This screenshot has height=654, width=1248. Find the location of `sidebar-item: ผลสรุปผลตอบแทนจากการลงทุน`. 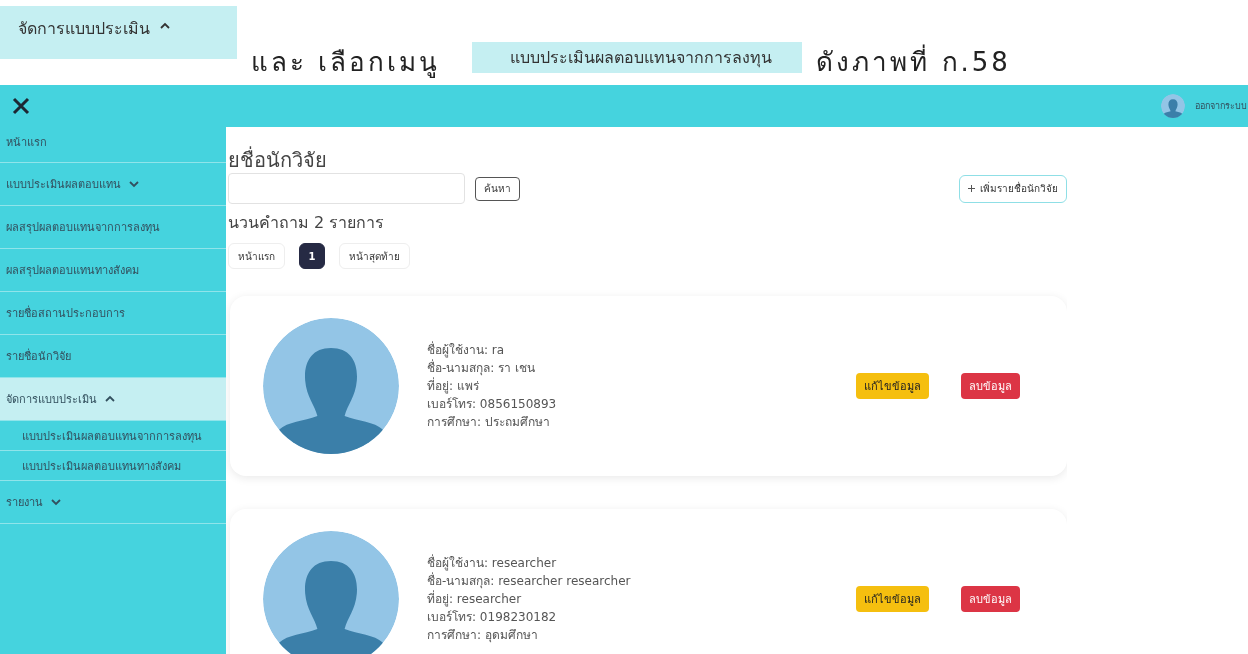

sidebar-item: ผลสรุปผลตอบแทนจากการลงทุน is located at coordinates (113, 227).